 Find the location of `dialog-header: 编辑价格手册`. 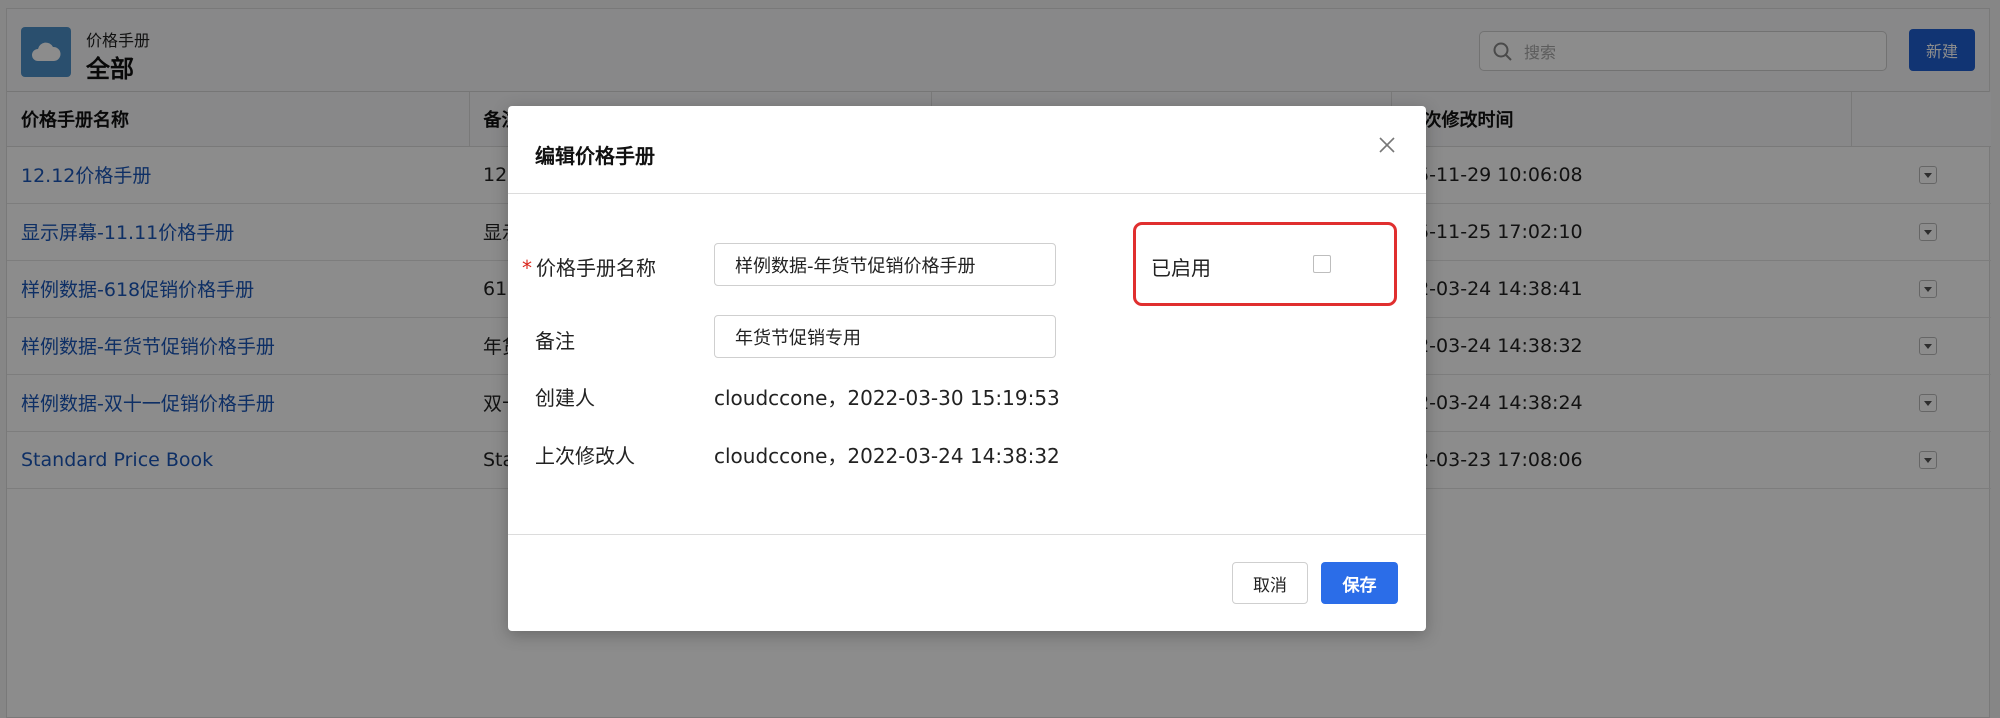

dialog-header: 编辑价格手册 is located at coordinates (967, 150).